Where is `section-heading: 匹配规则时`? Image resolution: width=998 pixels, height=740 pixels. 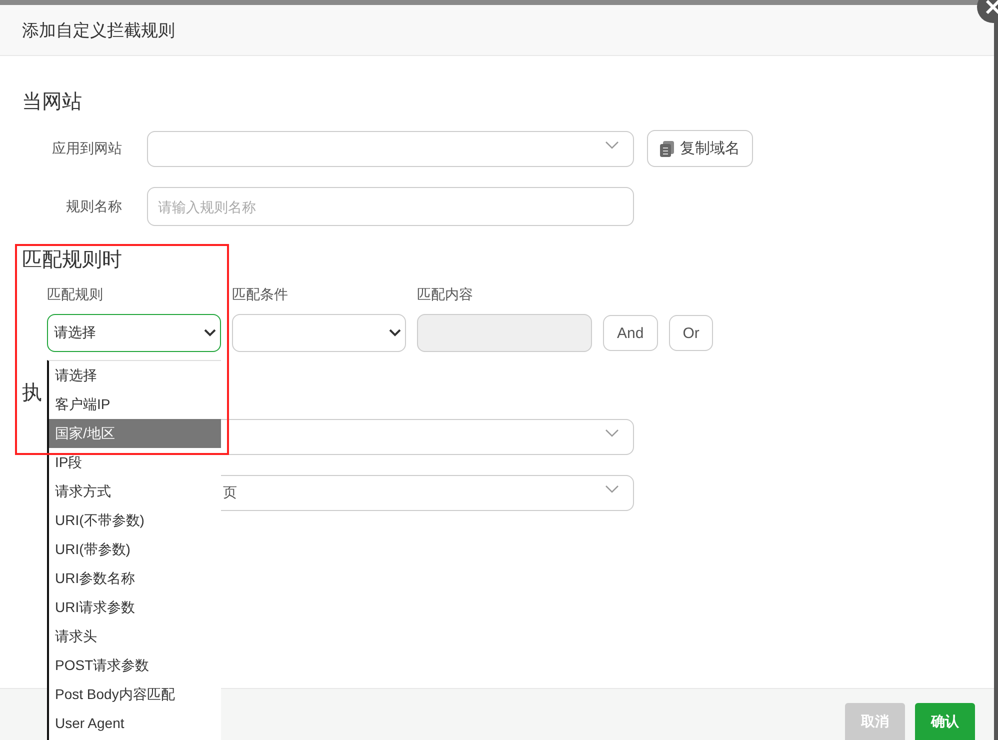
section-heading: 匹配规则时 is located at coordinates (72, 260).